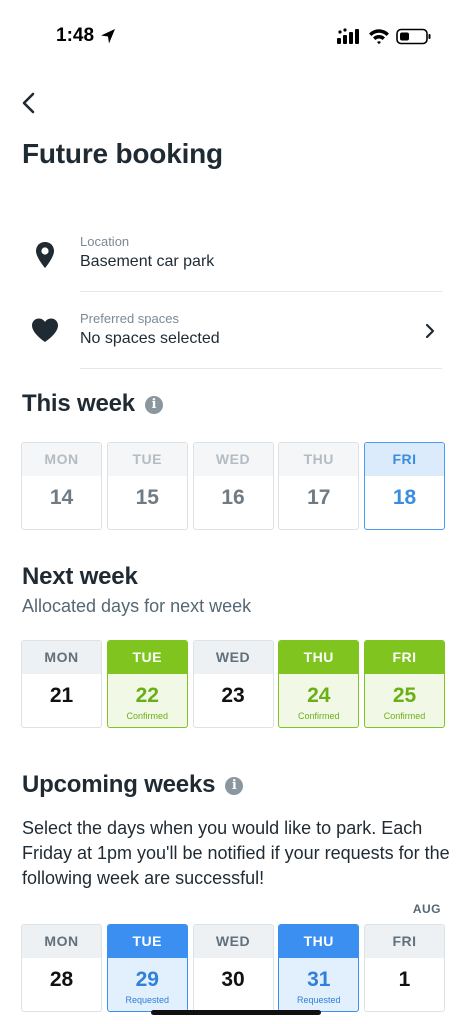 The width and height of the screenshot is (471, 1024). I want to click on day-date: 31, so click(319, 979).